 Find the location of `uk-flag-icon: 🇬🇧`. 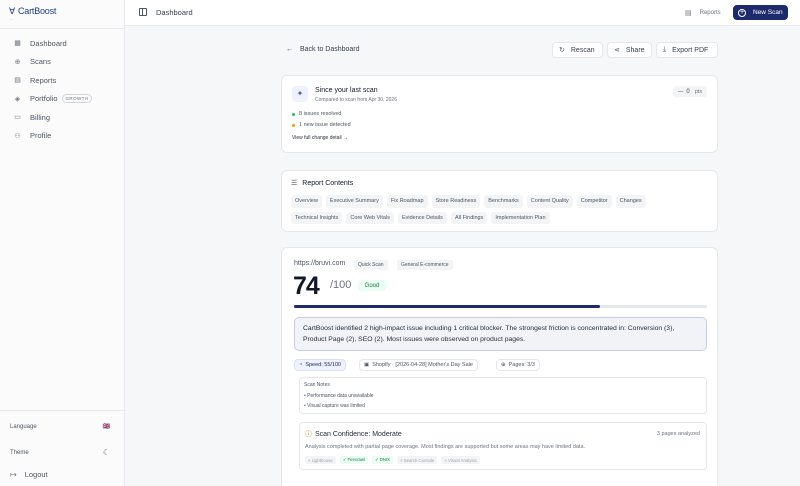

uk-flag-icon: 🇬🇧 is located at coordinates (106, 426).